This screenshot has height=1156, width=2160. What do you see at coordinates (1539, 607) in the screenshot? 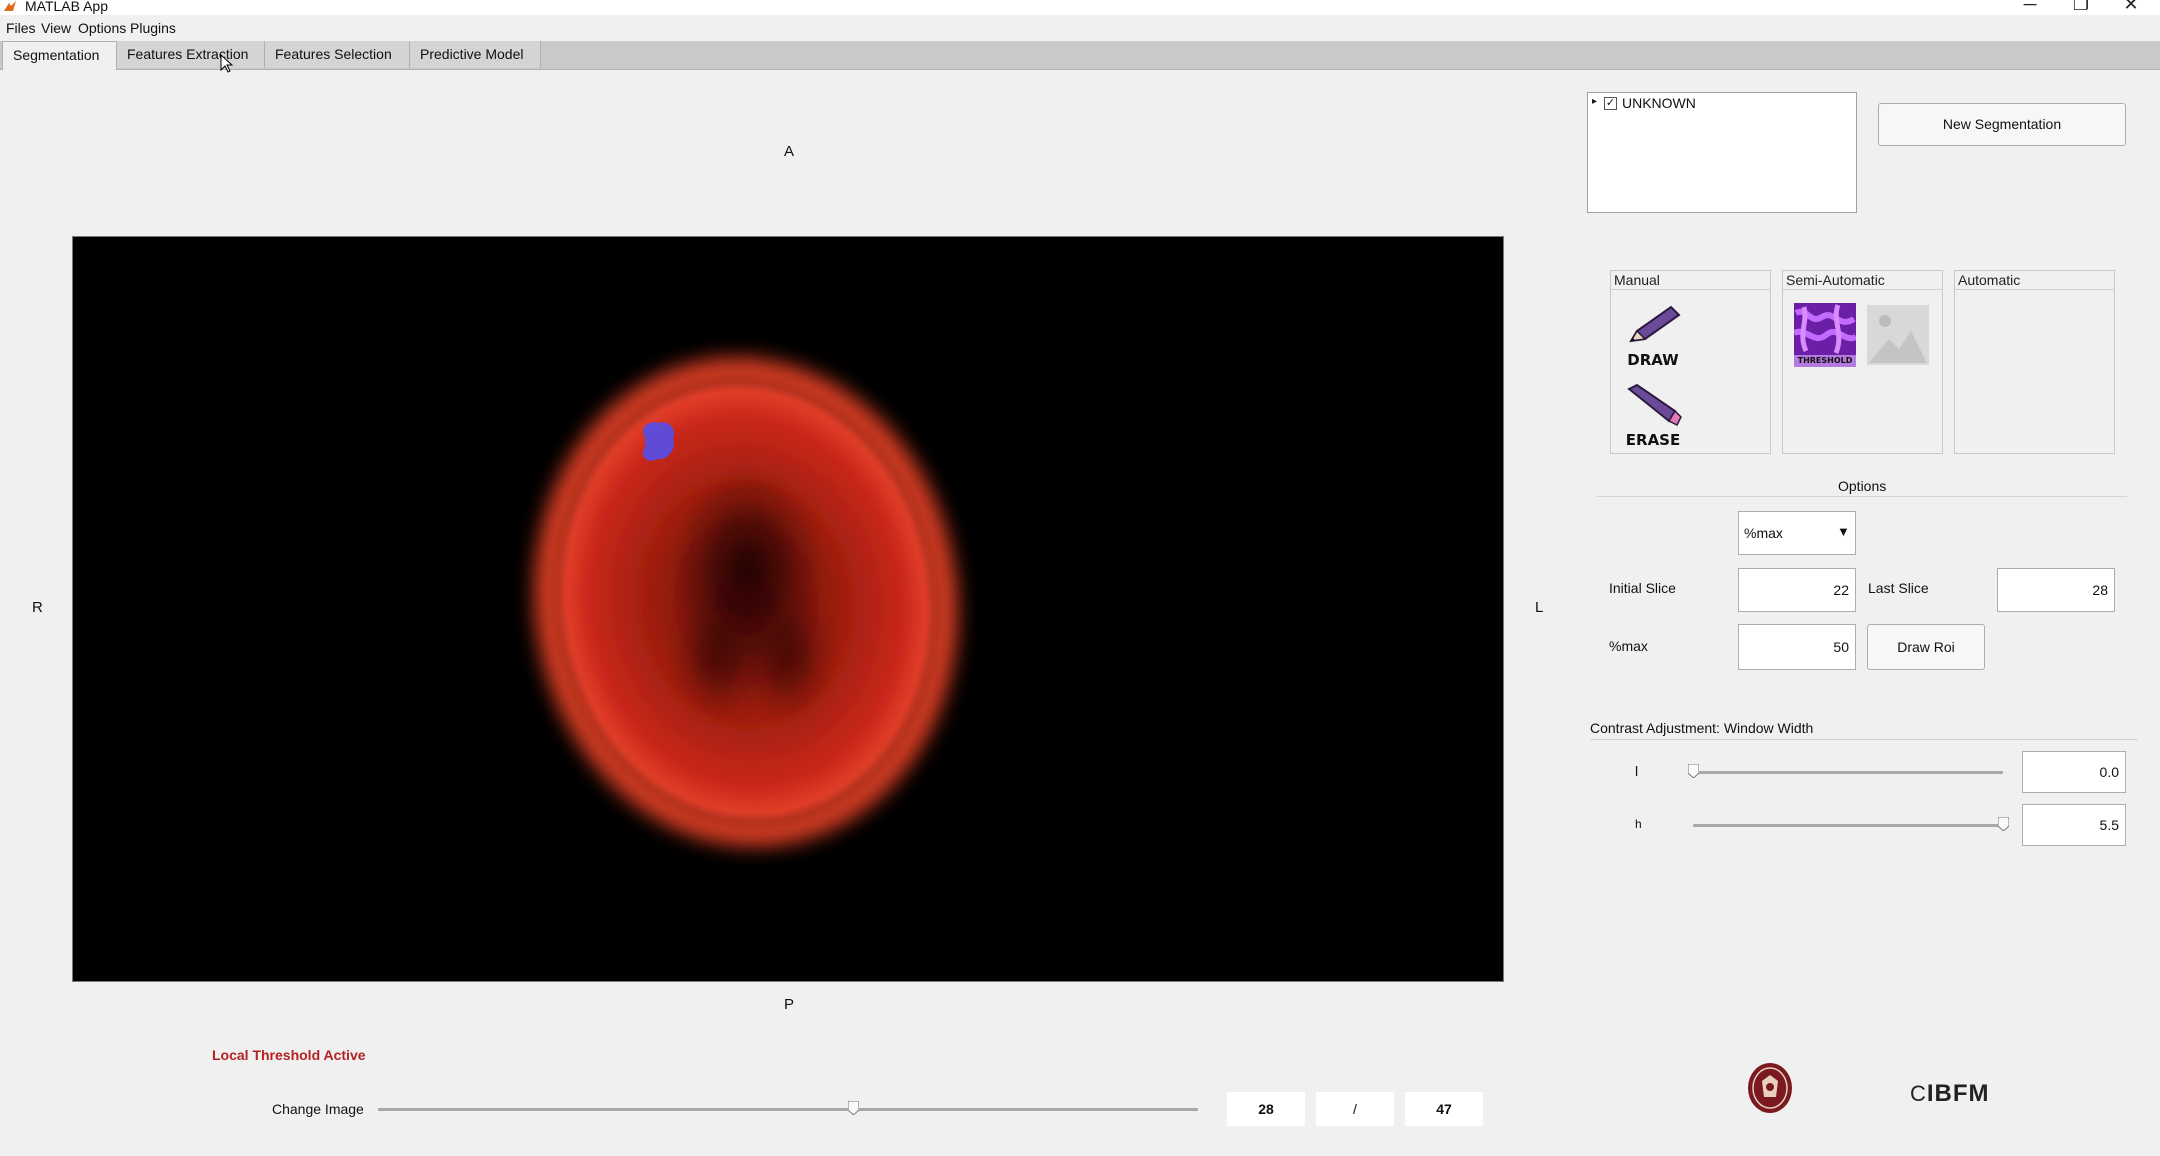
I see `orientation-left: L` at bounding box center [1539, 607].